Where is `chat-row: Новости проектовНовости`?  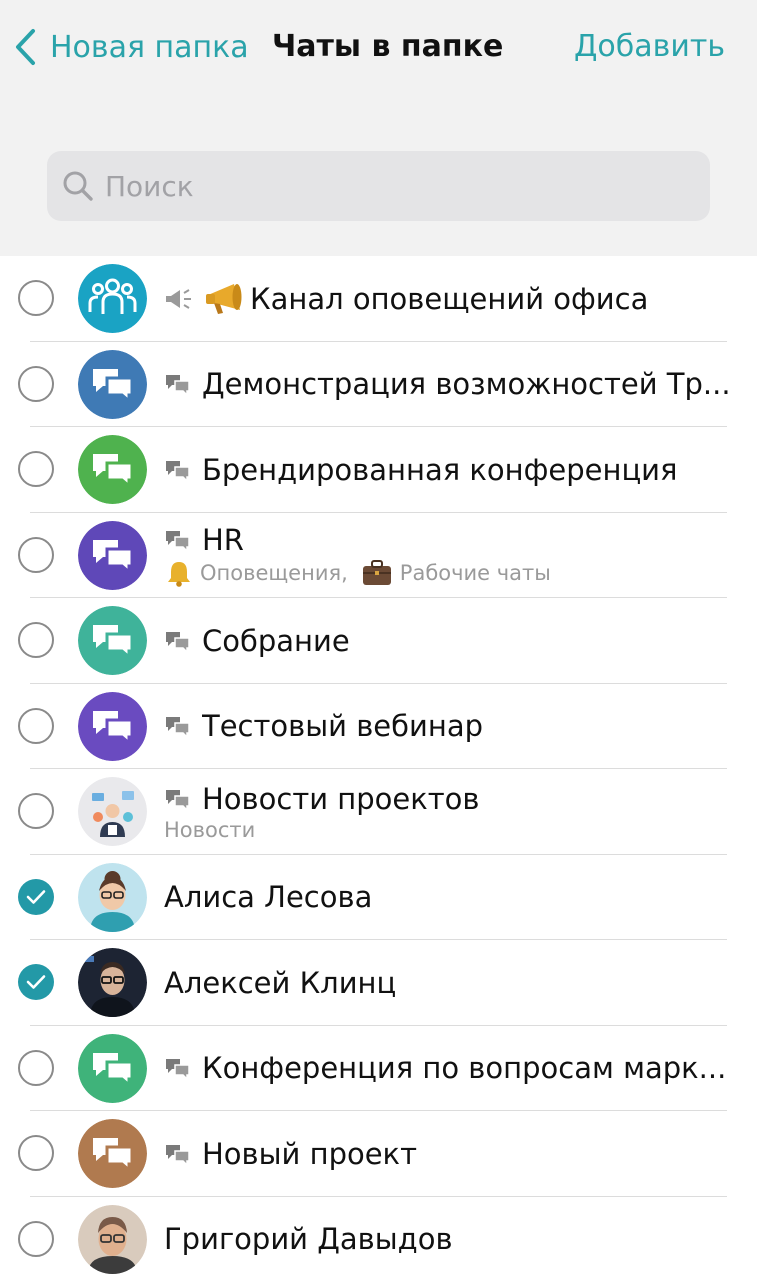
chat-row: Новости проектовНовости is located at coordinates (378, 812).